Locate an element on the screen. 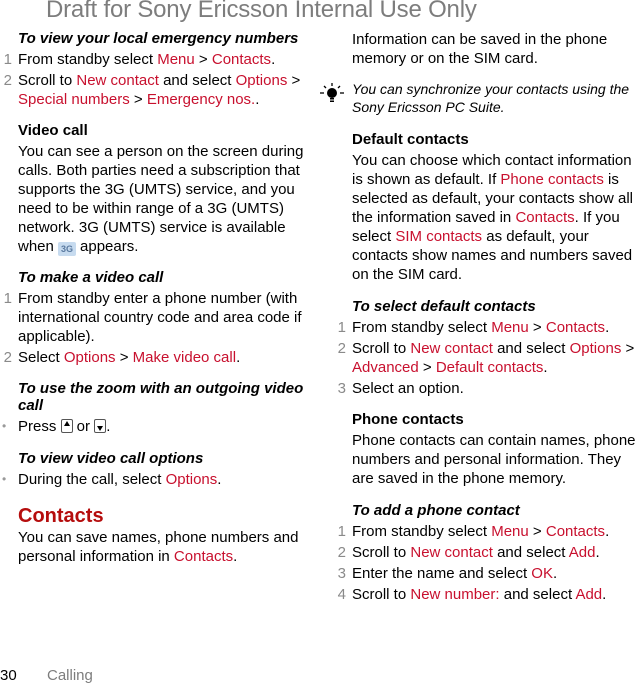 This screenshot has height=685, width=637. step-text: Enter the name and select is located at coordinates (442, 573).